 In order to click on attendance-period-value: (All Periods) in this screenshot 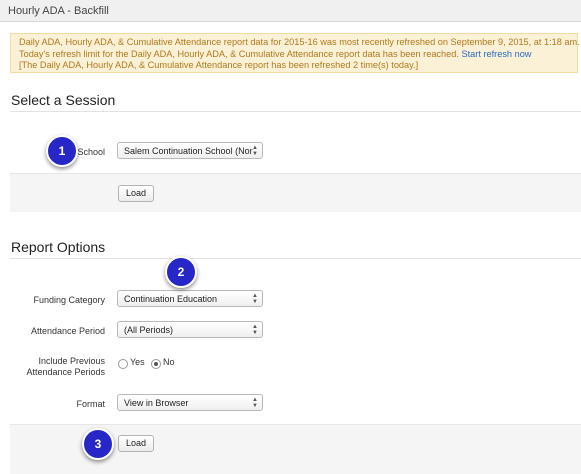, I will do `click(149, 330)`.